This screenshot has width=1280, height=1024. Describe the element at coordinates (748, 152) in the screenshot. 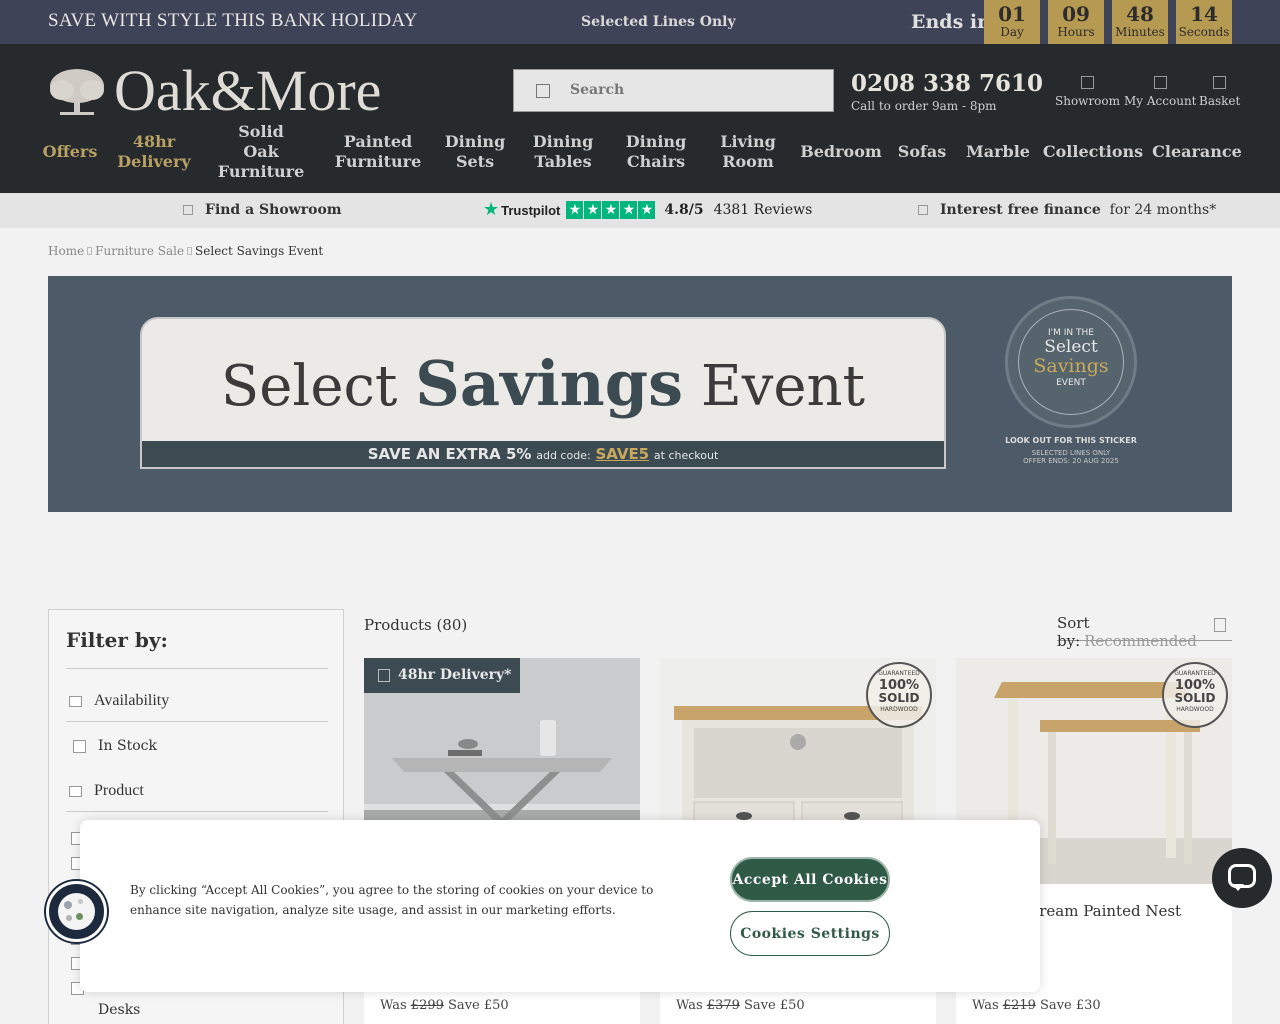

I see `nav-living-room: Living Room` at that location.